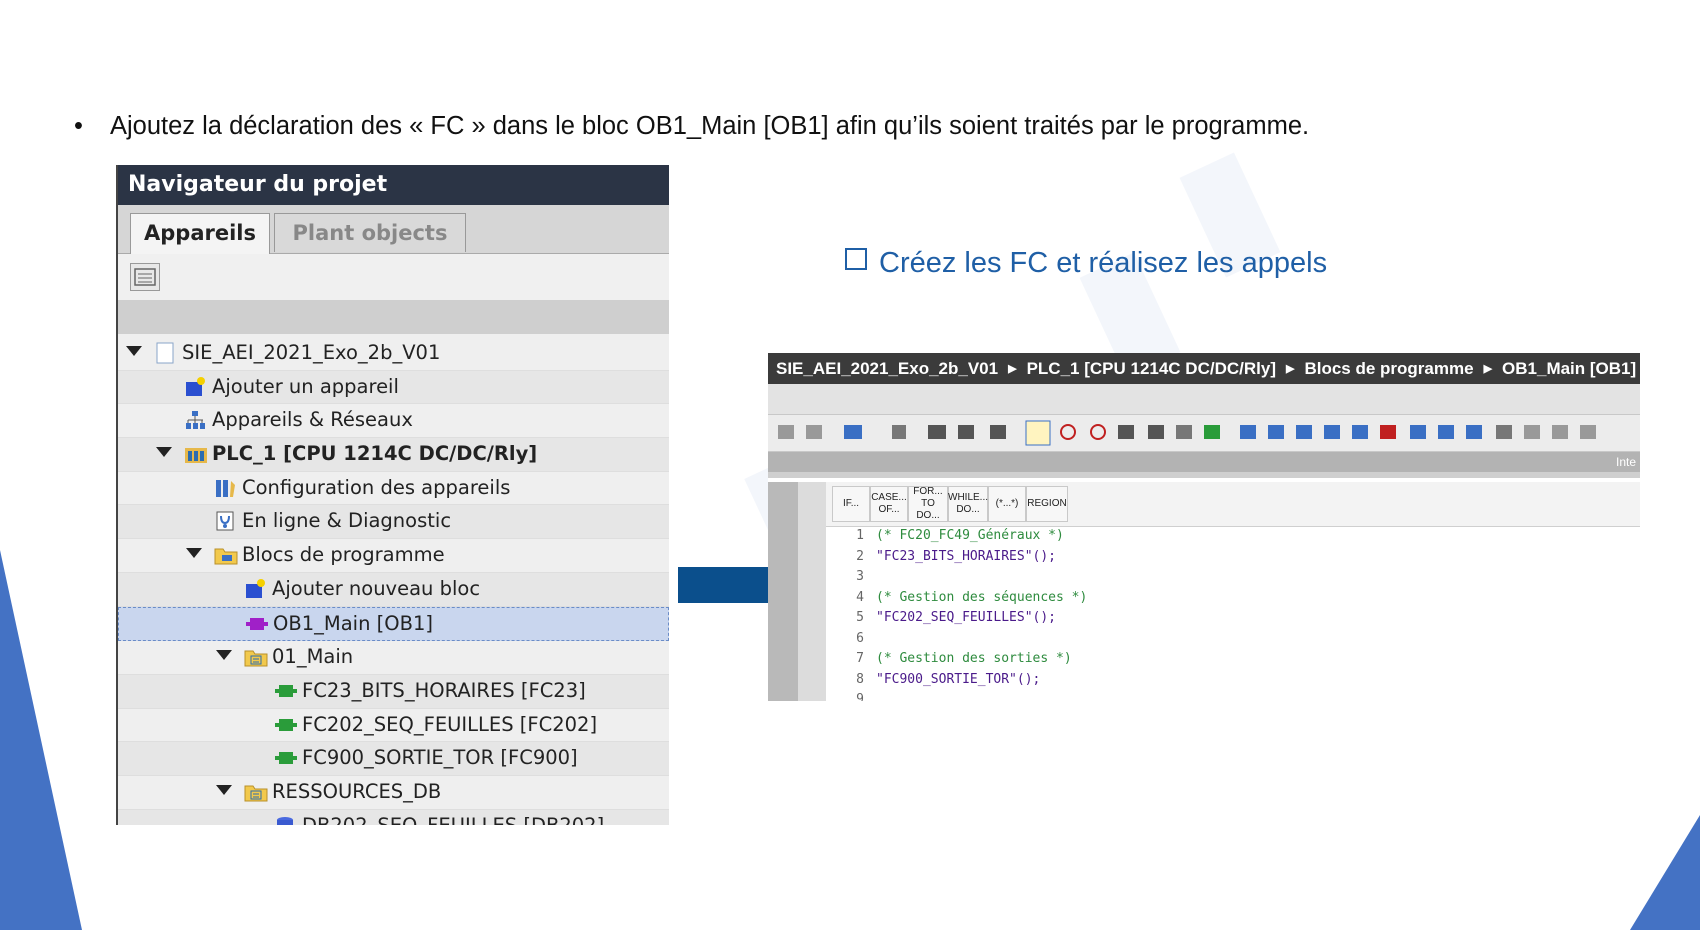 This screenshot has width=1700, height=930. Describe the element at coordinates (860, 597) in the screenshot. I see `line-number: 4` at that location.